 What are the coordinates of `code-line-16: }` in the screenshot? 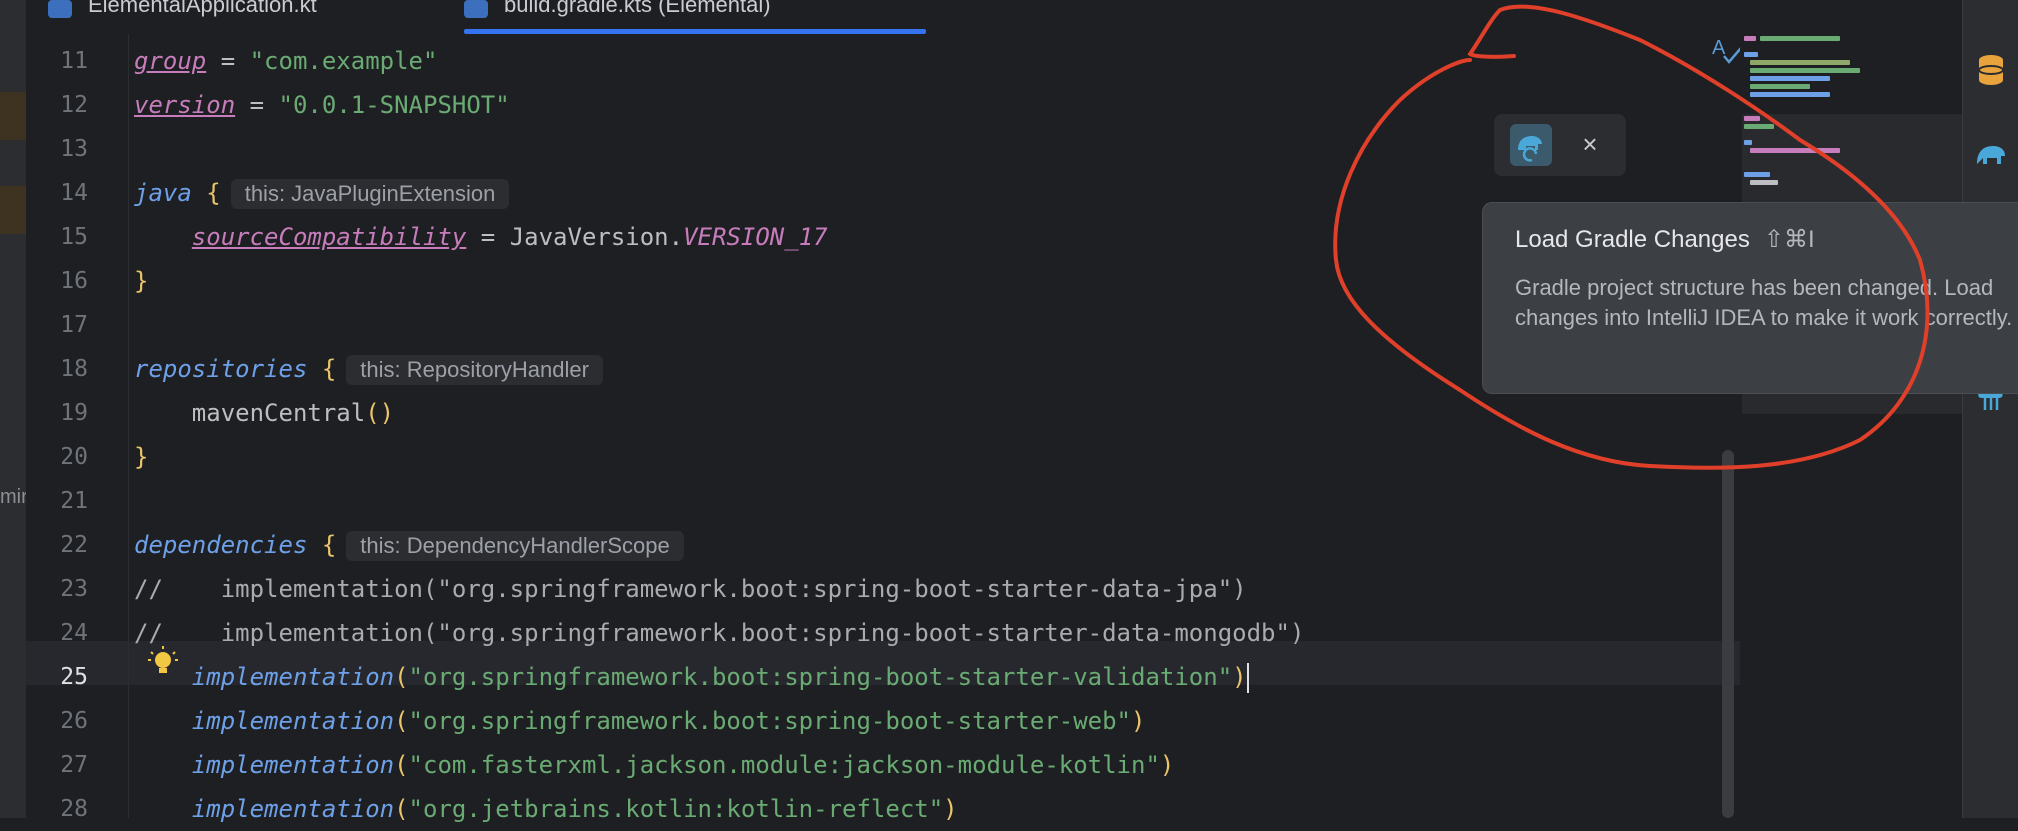 It's located at (141, 281).